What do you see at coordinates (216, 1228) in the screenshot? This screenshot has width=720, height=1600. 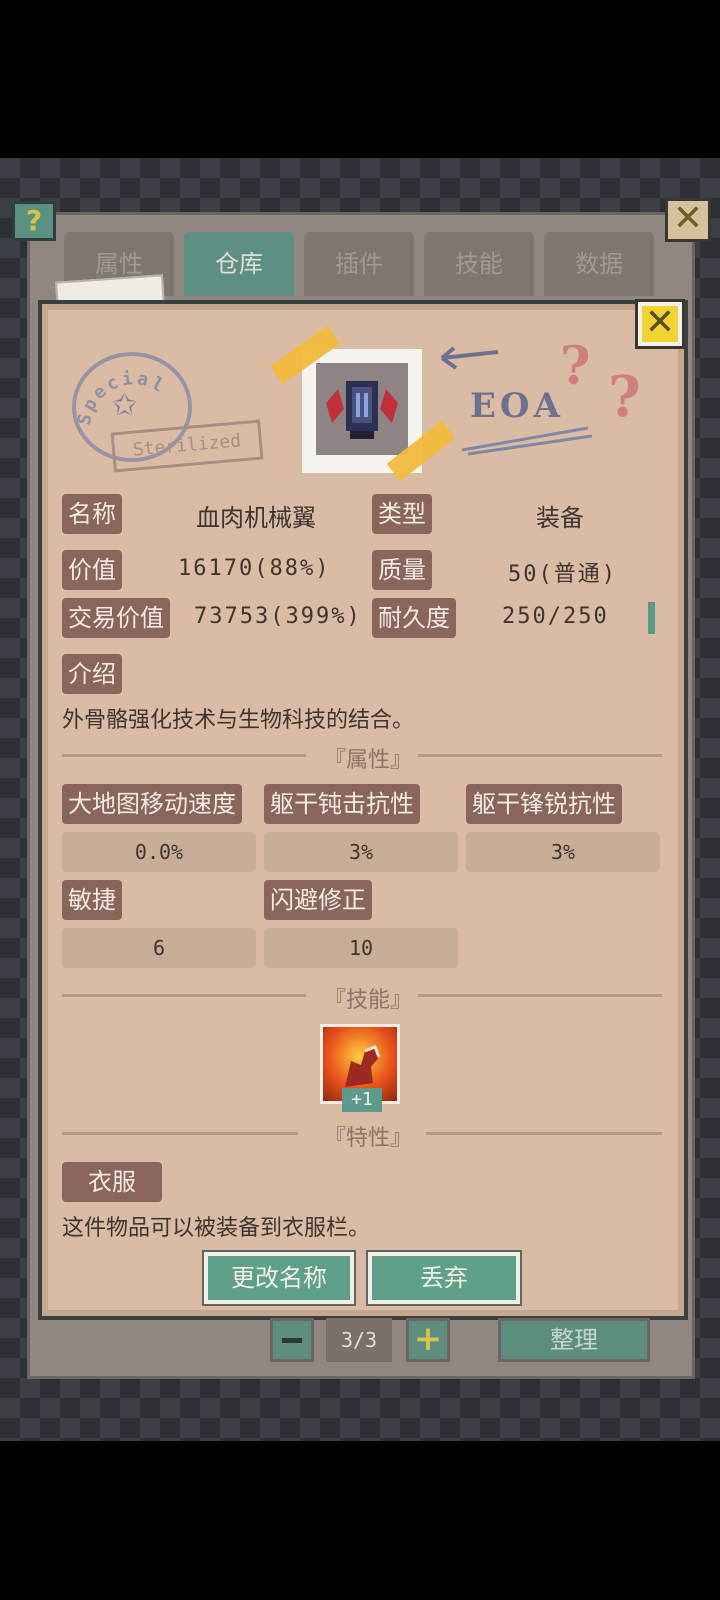 I see `trait-text: 这件物品可以被装备到衣服栏。` at bounding box center [216, 1228].